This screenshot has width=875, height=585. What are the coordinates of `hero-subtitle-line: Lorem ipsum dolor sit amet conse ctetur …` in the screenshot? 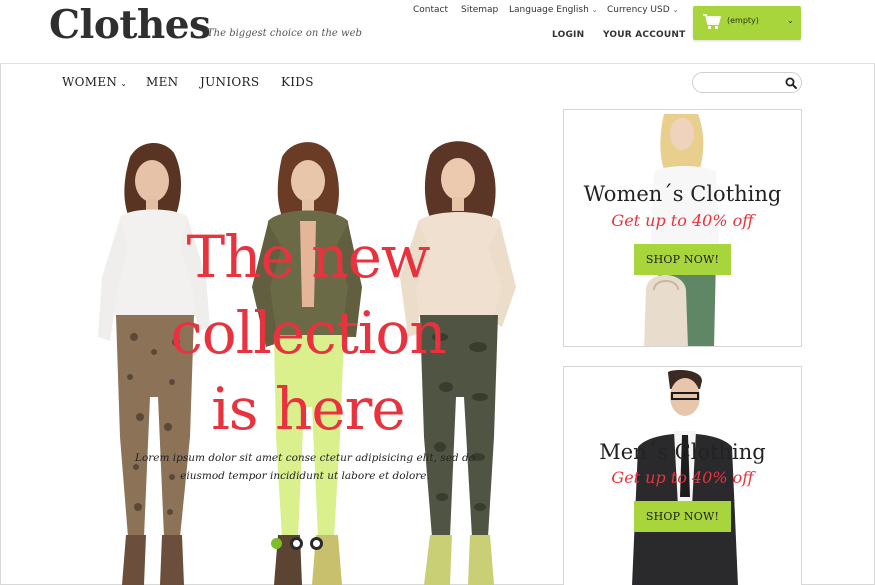 It's located at (305, 458).